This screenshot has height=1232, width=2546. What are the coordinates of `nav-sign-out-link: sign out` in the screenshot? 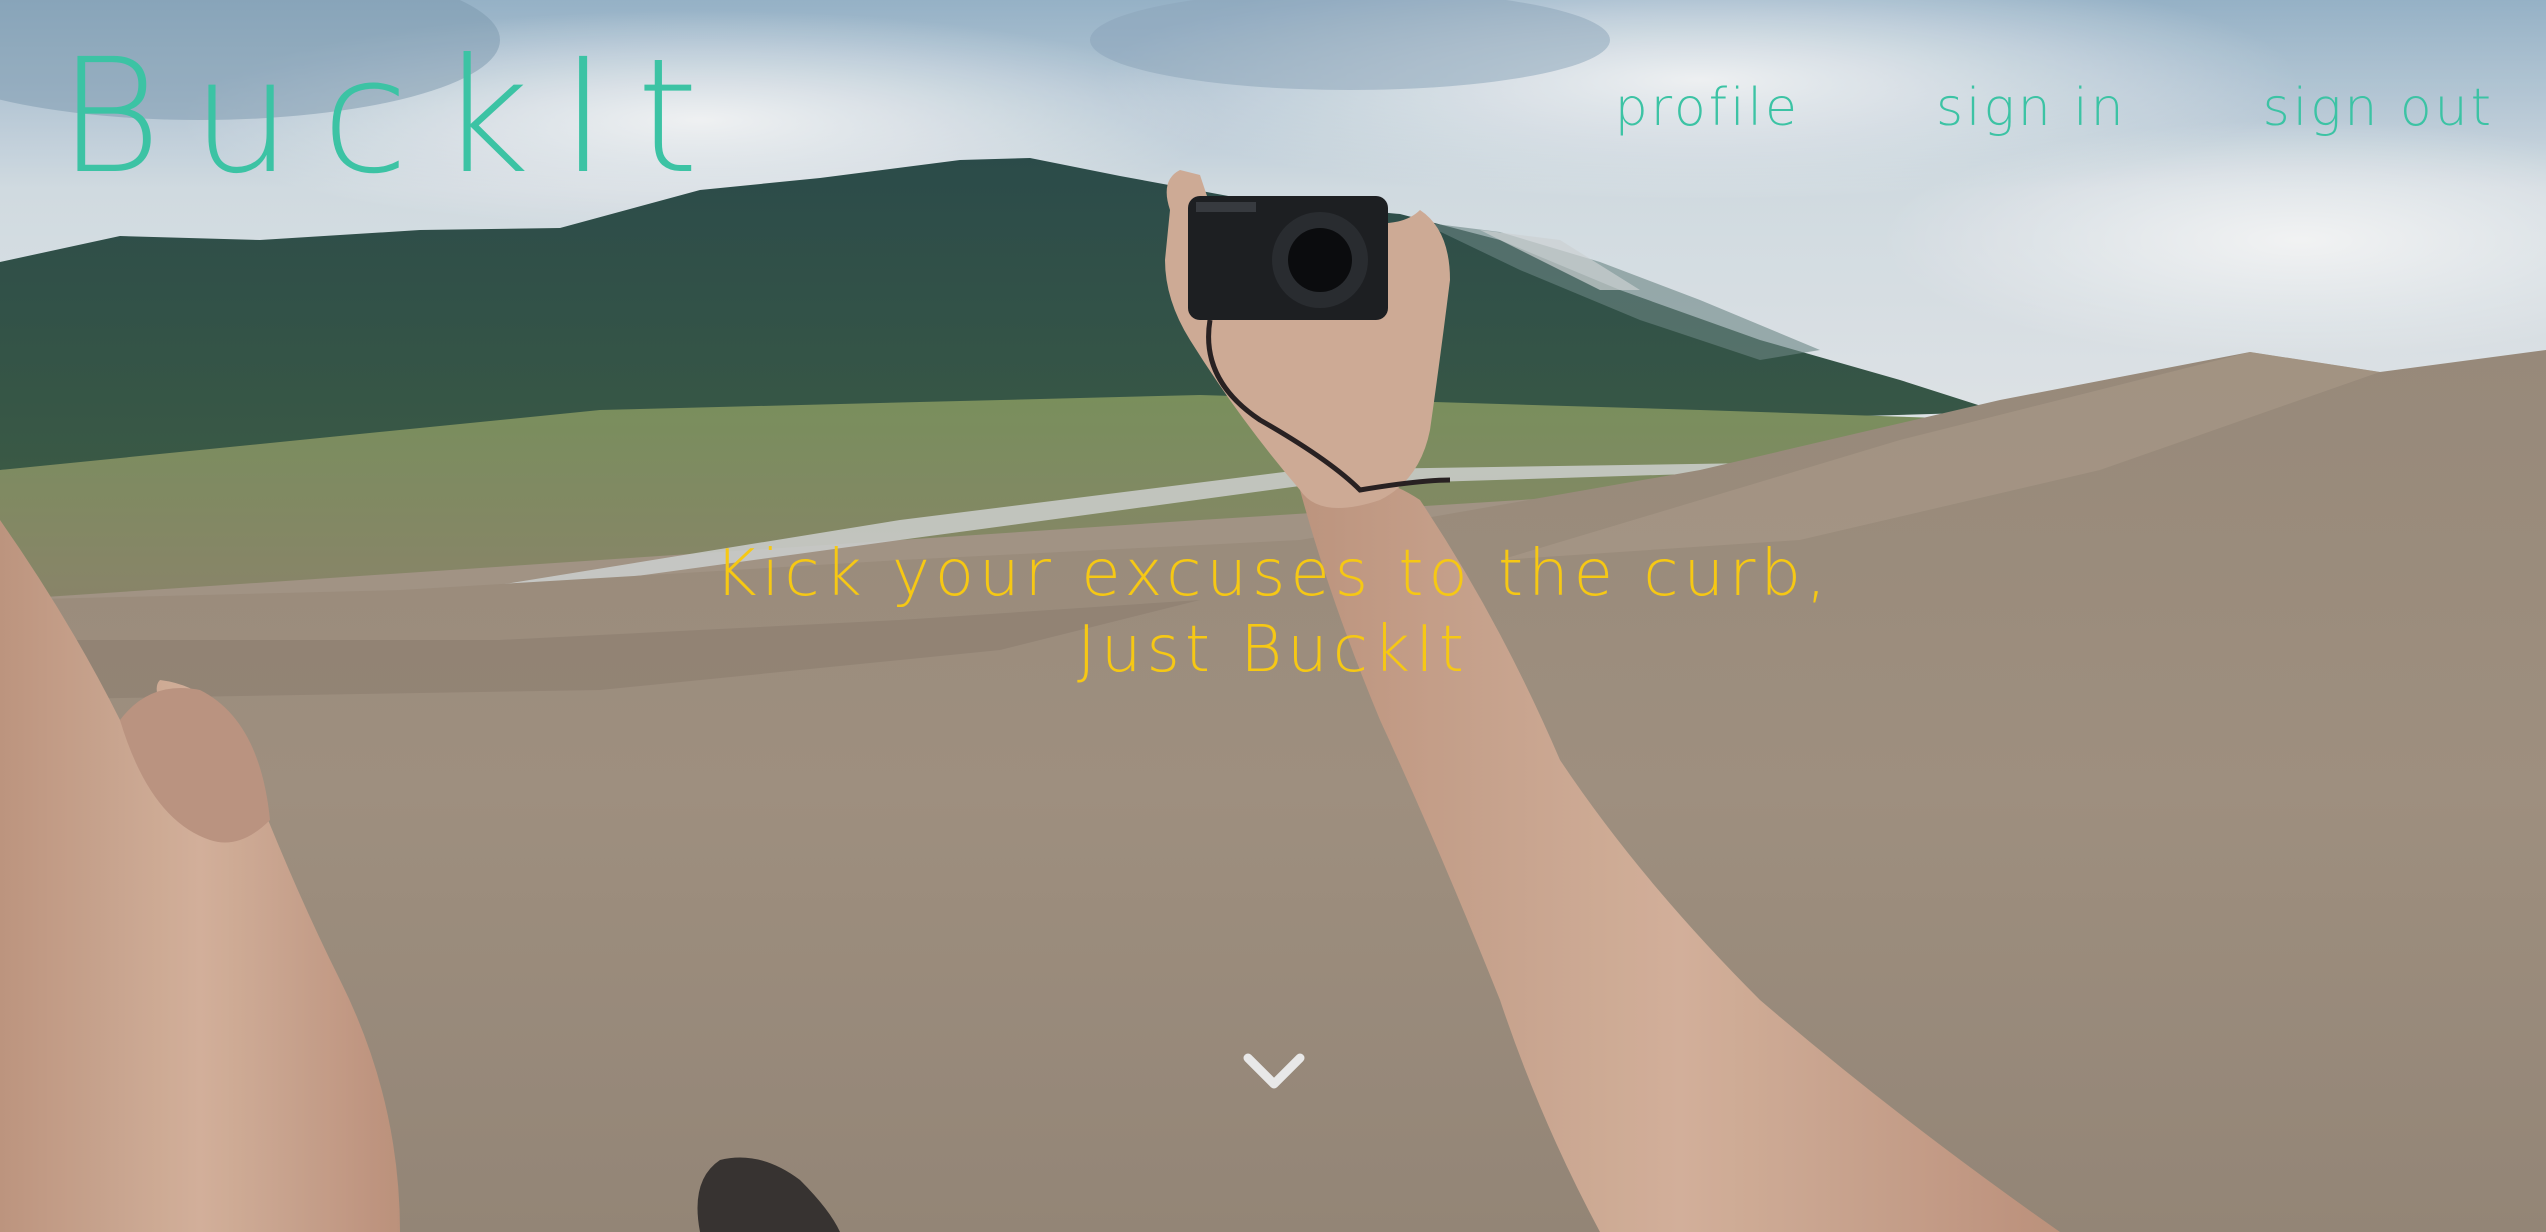 It's located at (2378, 108).